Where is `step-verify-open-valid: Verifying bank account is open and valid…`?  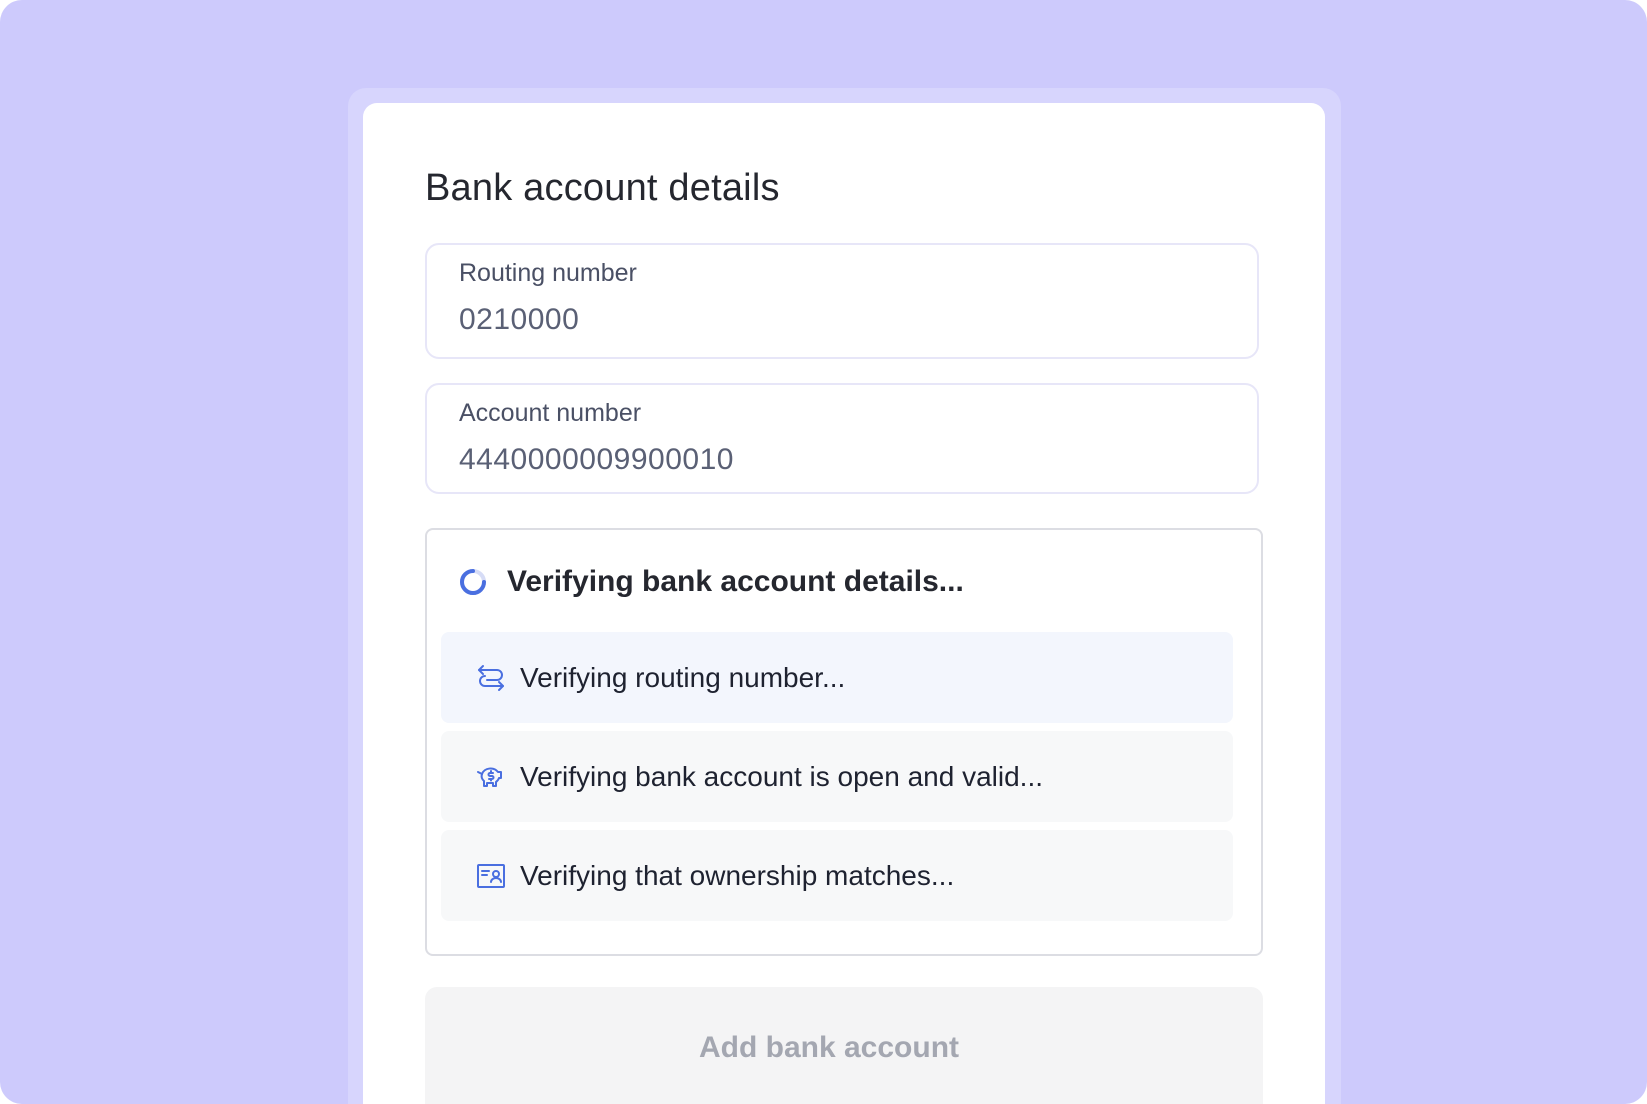
step-verify-open-valid: Verifying bank account is open and valid… is located at coordinates (837, 776).